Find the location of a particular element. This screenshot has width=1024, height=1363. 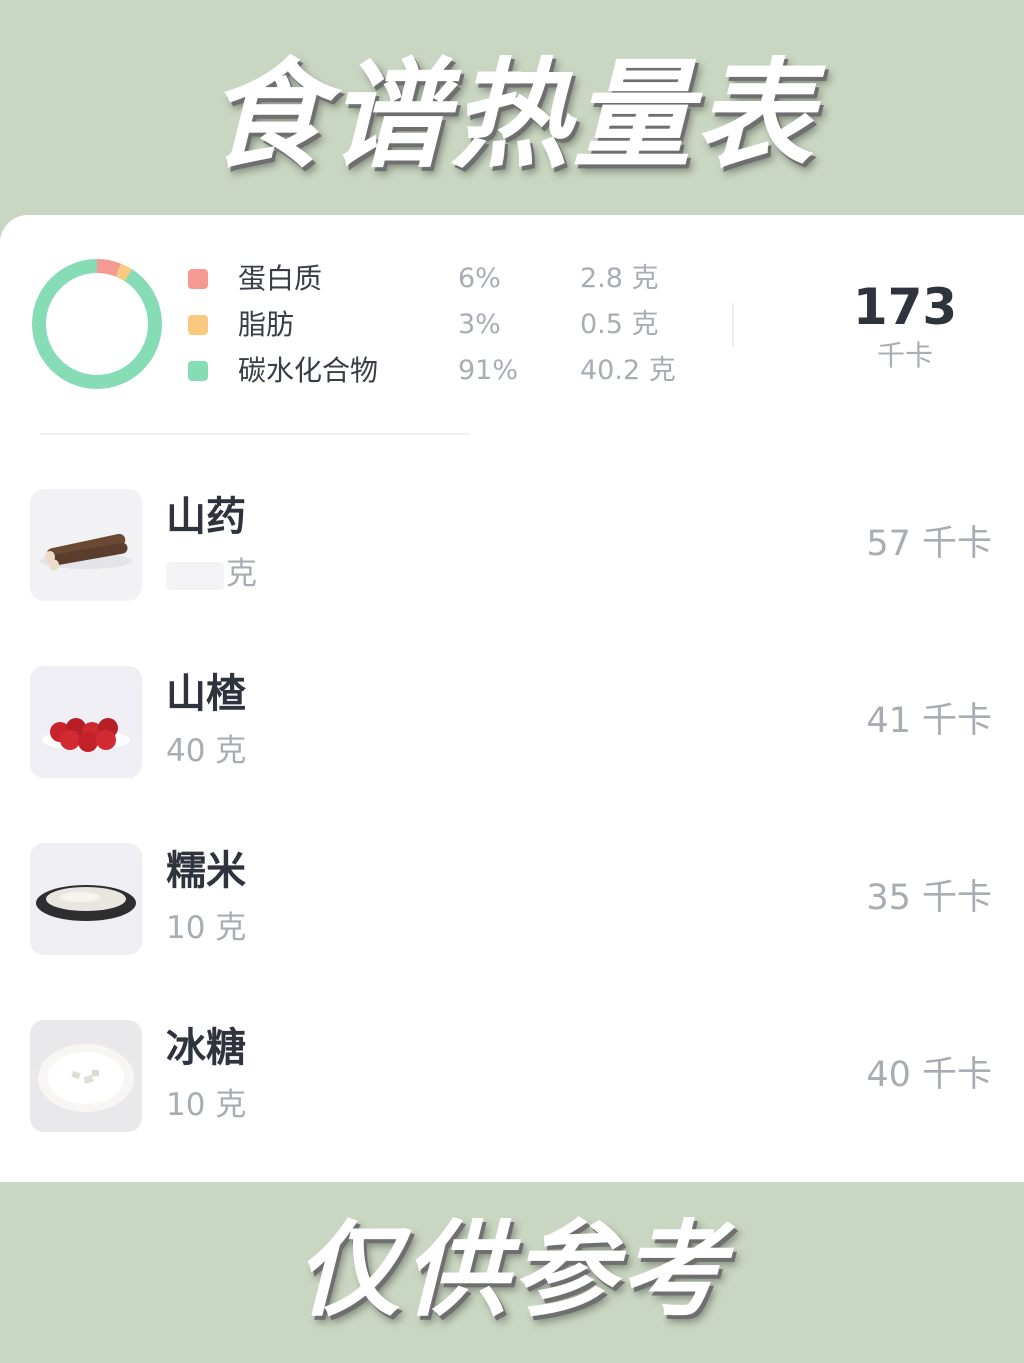

legend-percent: 3% is located at coordinates (479, 324).